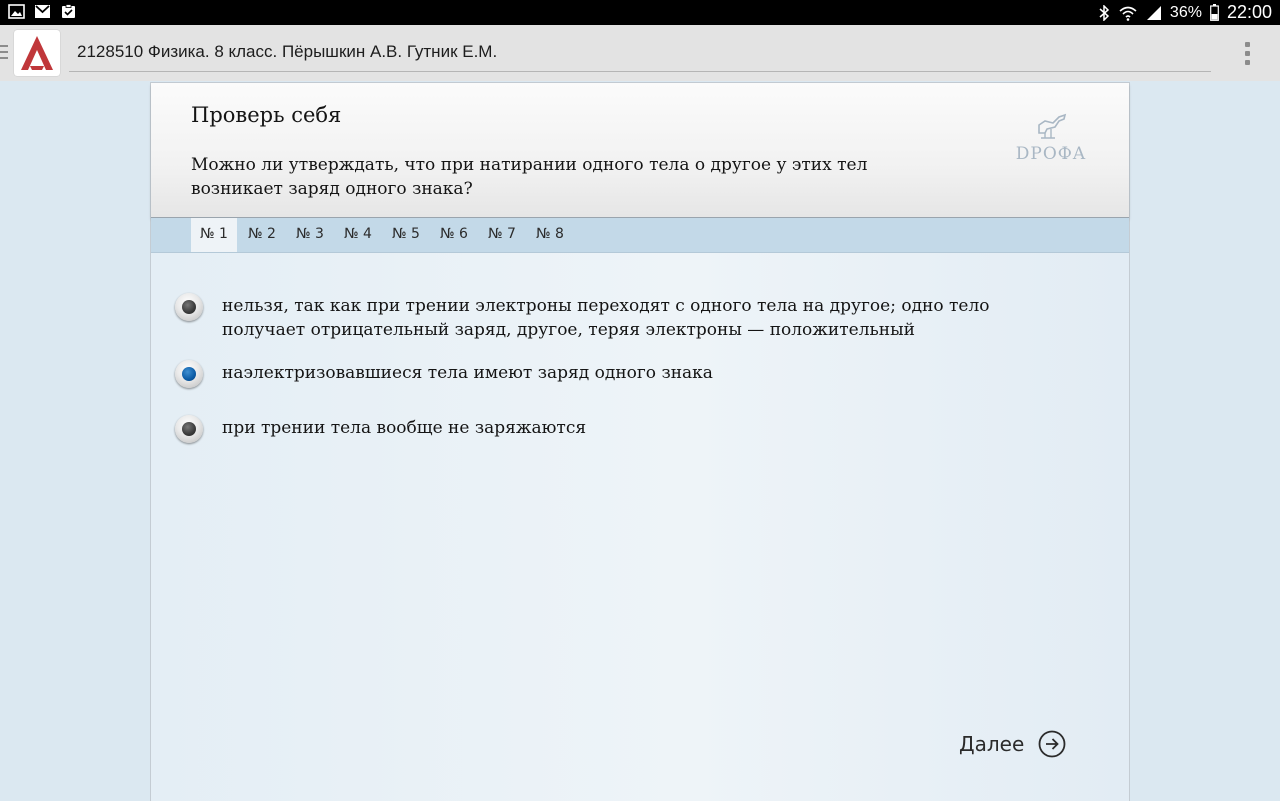 This screenshot has width=1280, height=801. What do you see at coordinates (1128, 13) in the screenshot?
I see `wifi-icon` at bounding box center [1128, 13].